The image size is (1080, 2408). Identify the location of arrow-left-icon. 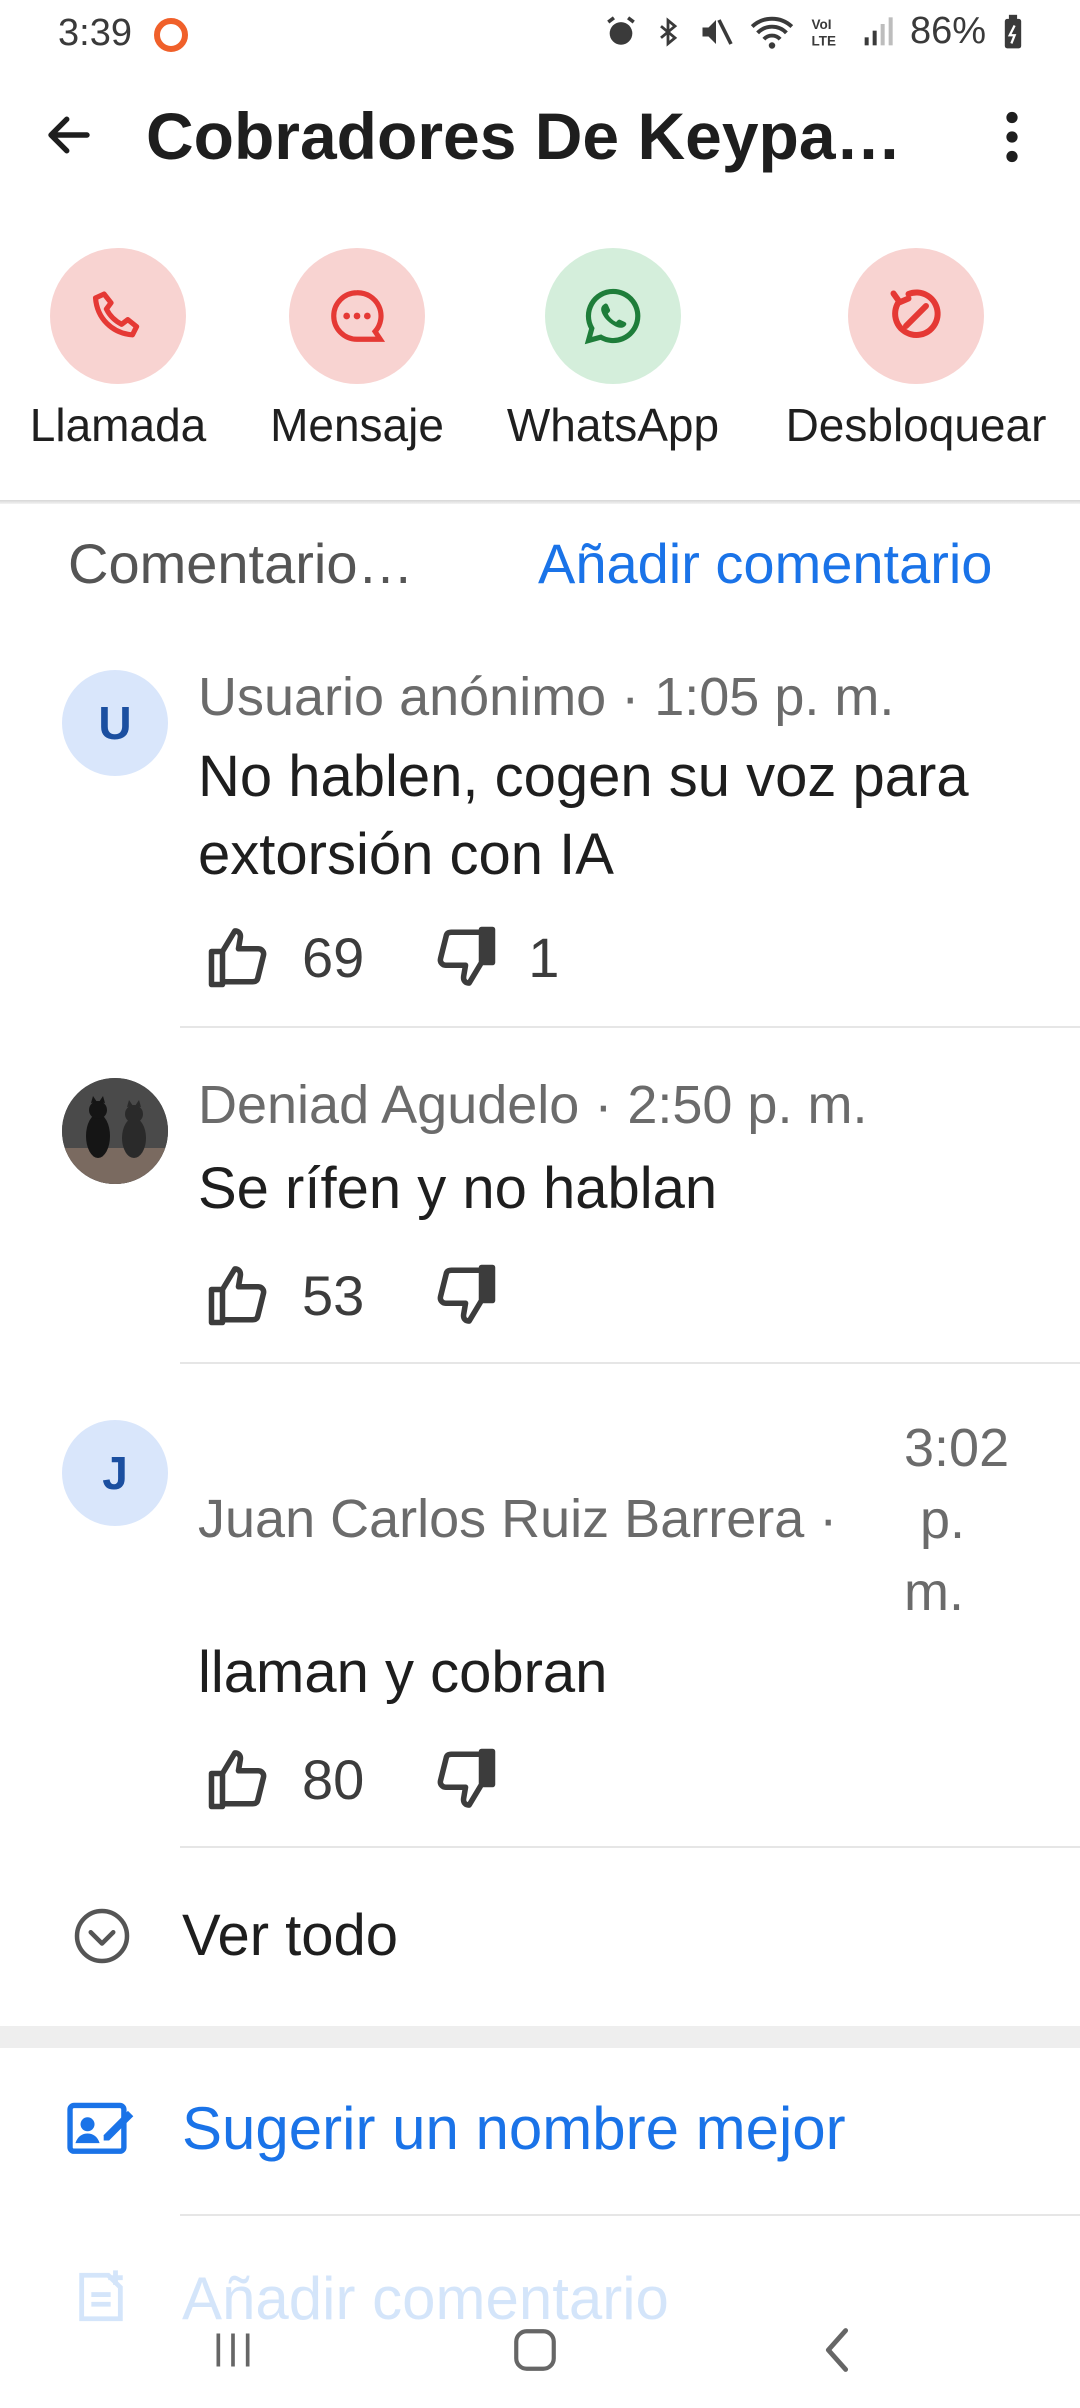
(69, 135).